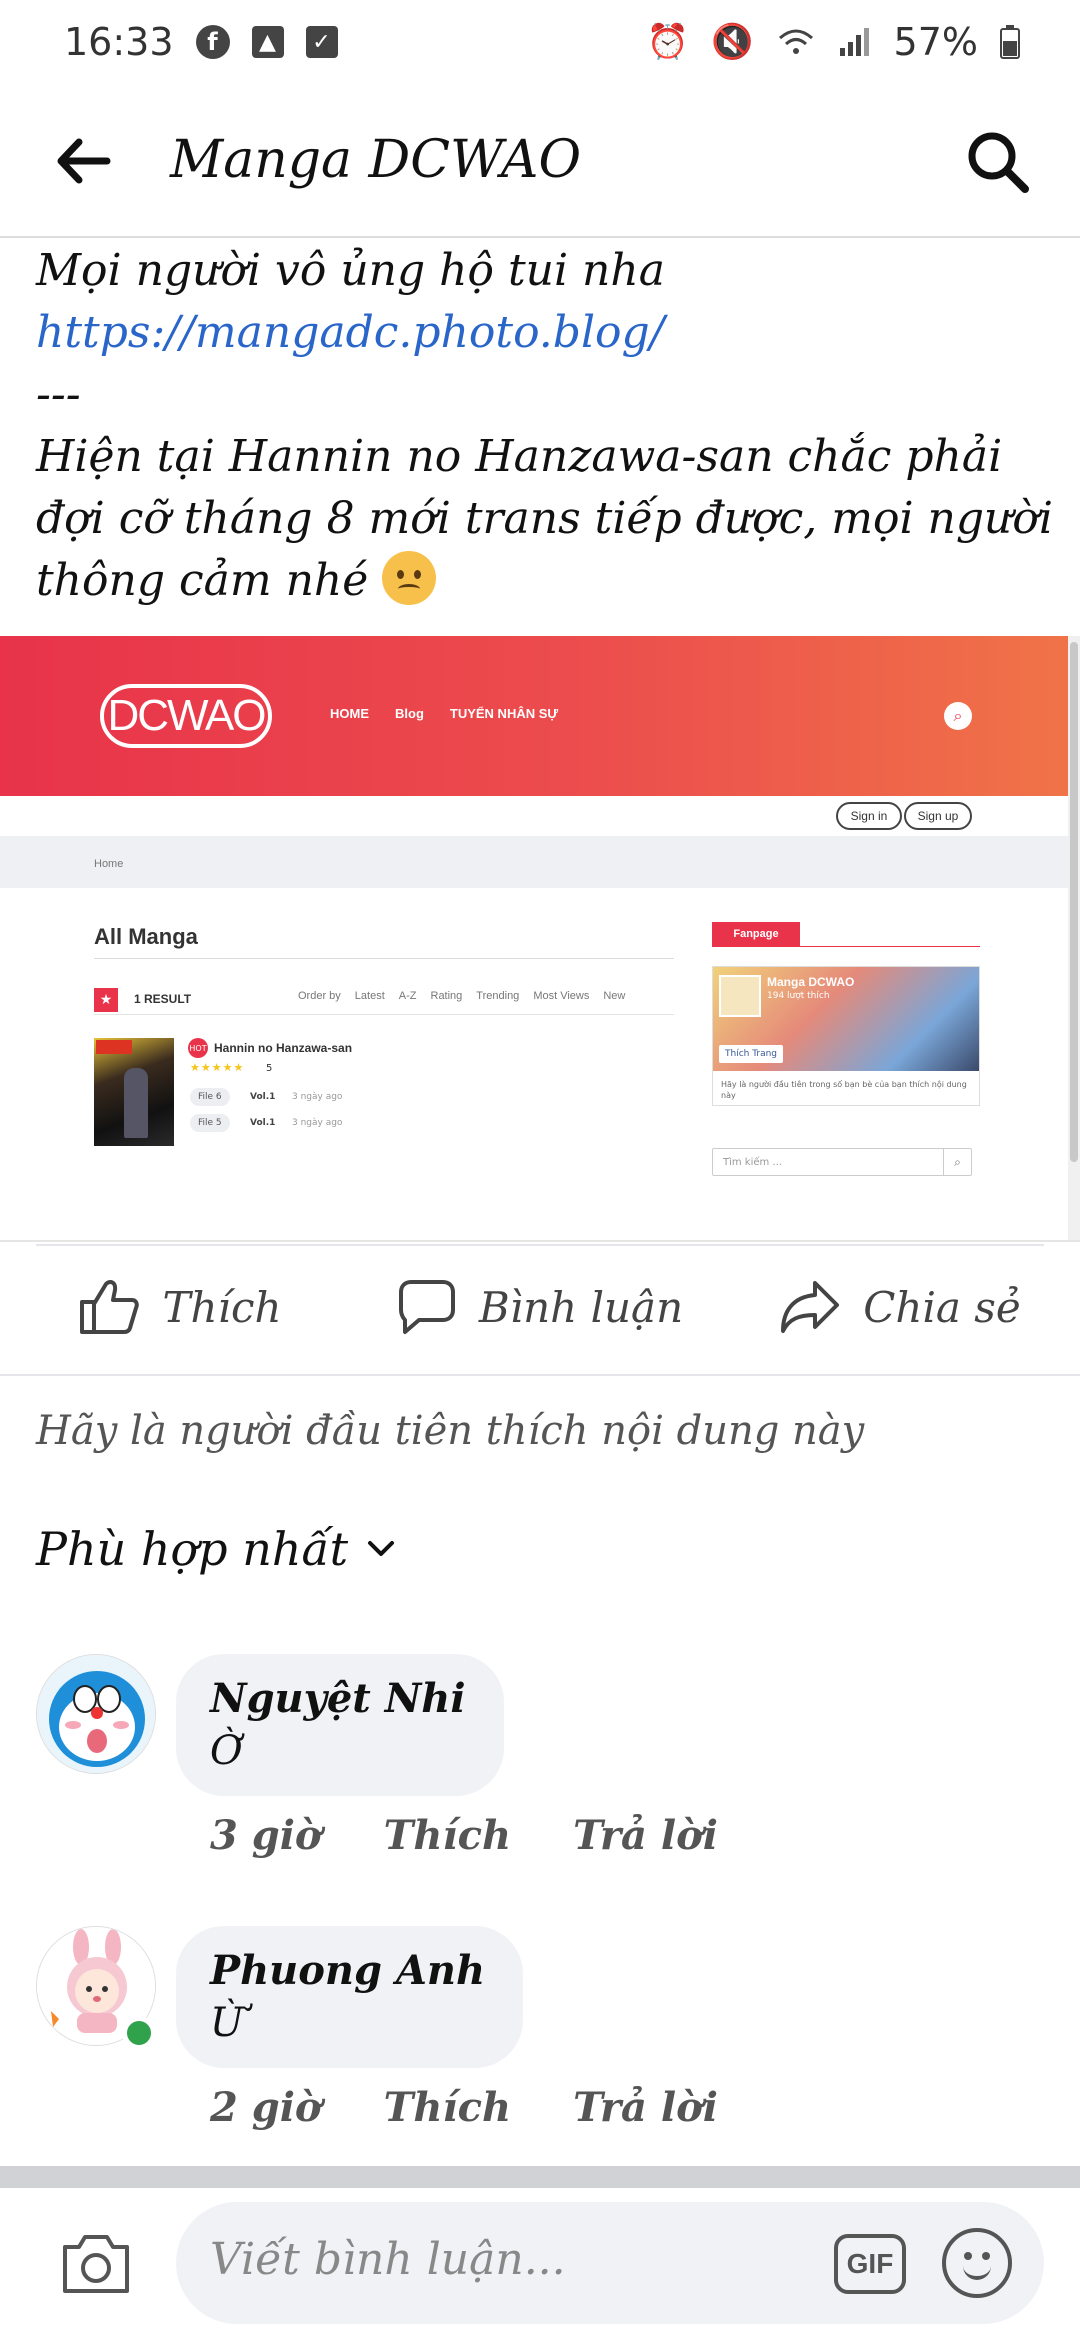 Image resolution: width=1080 pixels, height=2340 pixels. Describe the element at coordinates (134, 1092) in the screenshot. I see `manga-cover` at that location.